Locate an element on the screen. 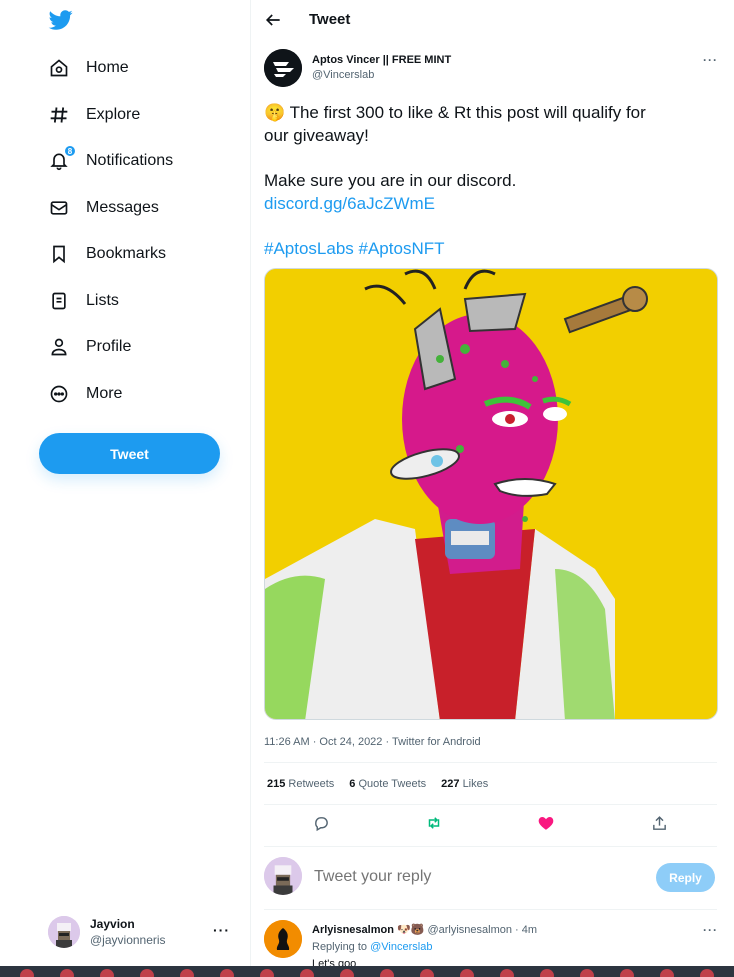  hashtags-link: #AptosLabs #AptosNFT is located at coordinates (354, 248).